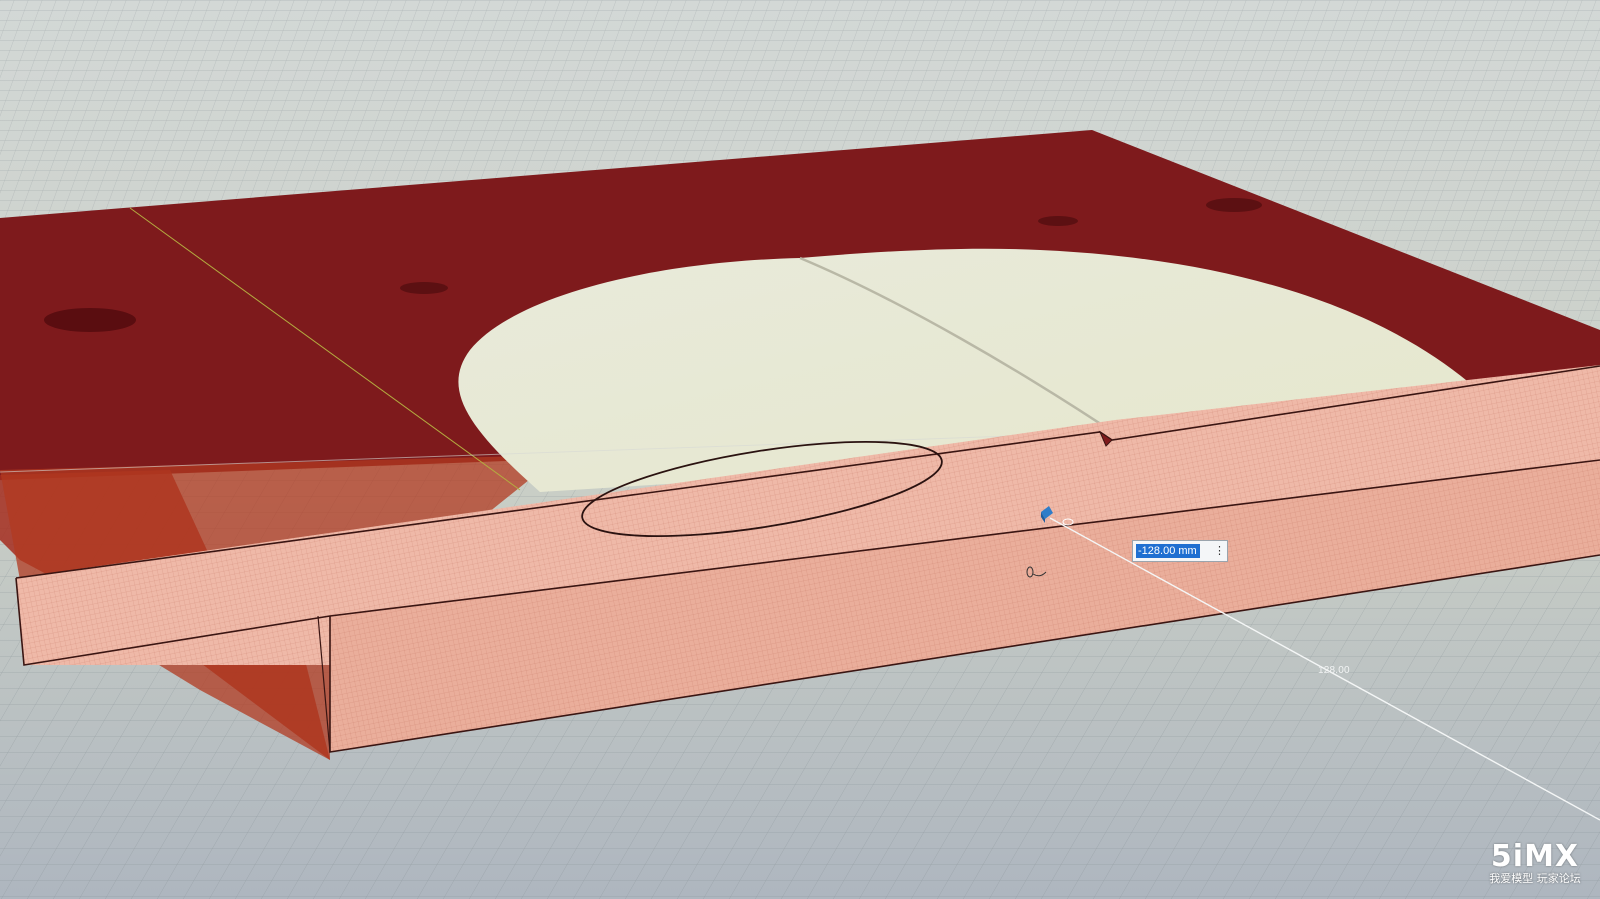 This screenshot has width=1600, height=899. Describe the element at coordinates (1334, 670) in the screenshot. I see `dimension-label: 128.00` at that location.